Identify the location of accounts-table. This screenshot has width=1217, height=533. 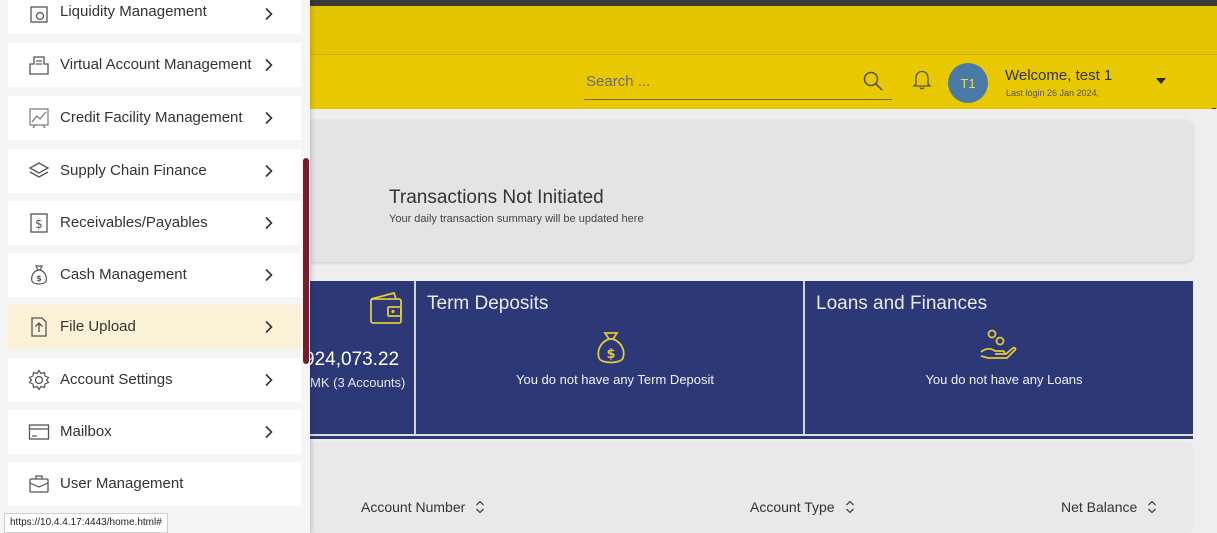
(746, 487).